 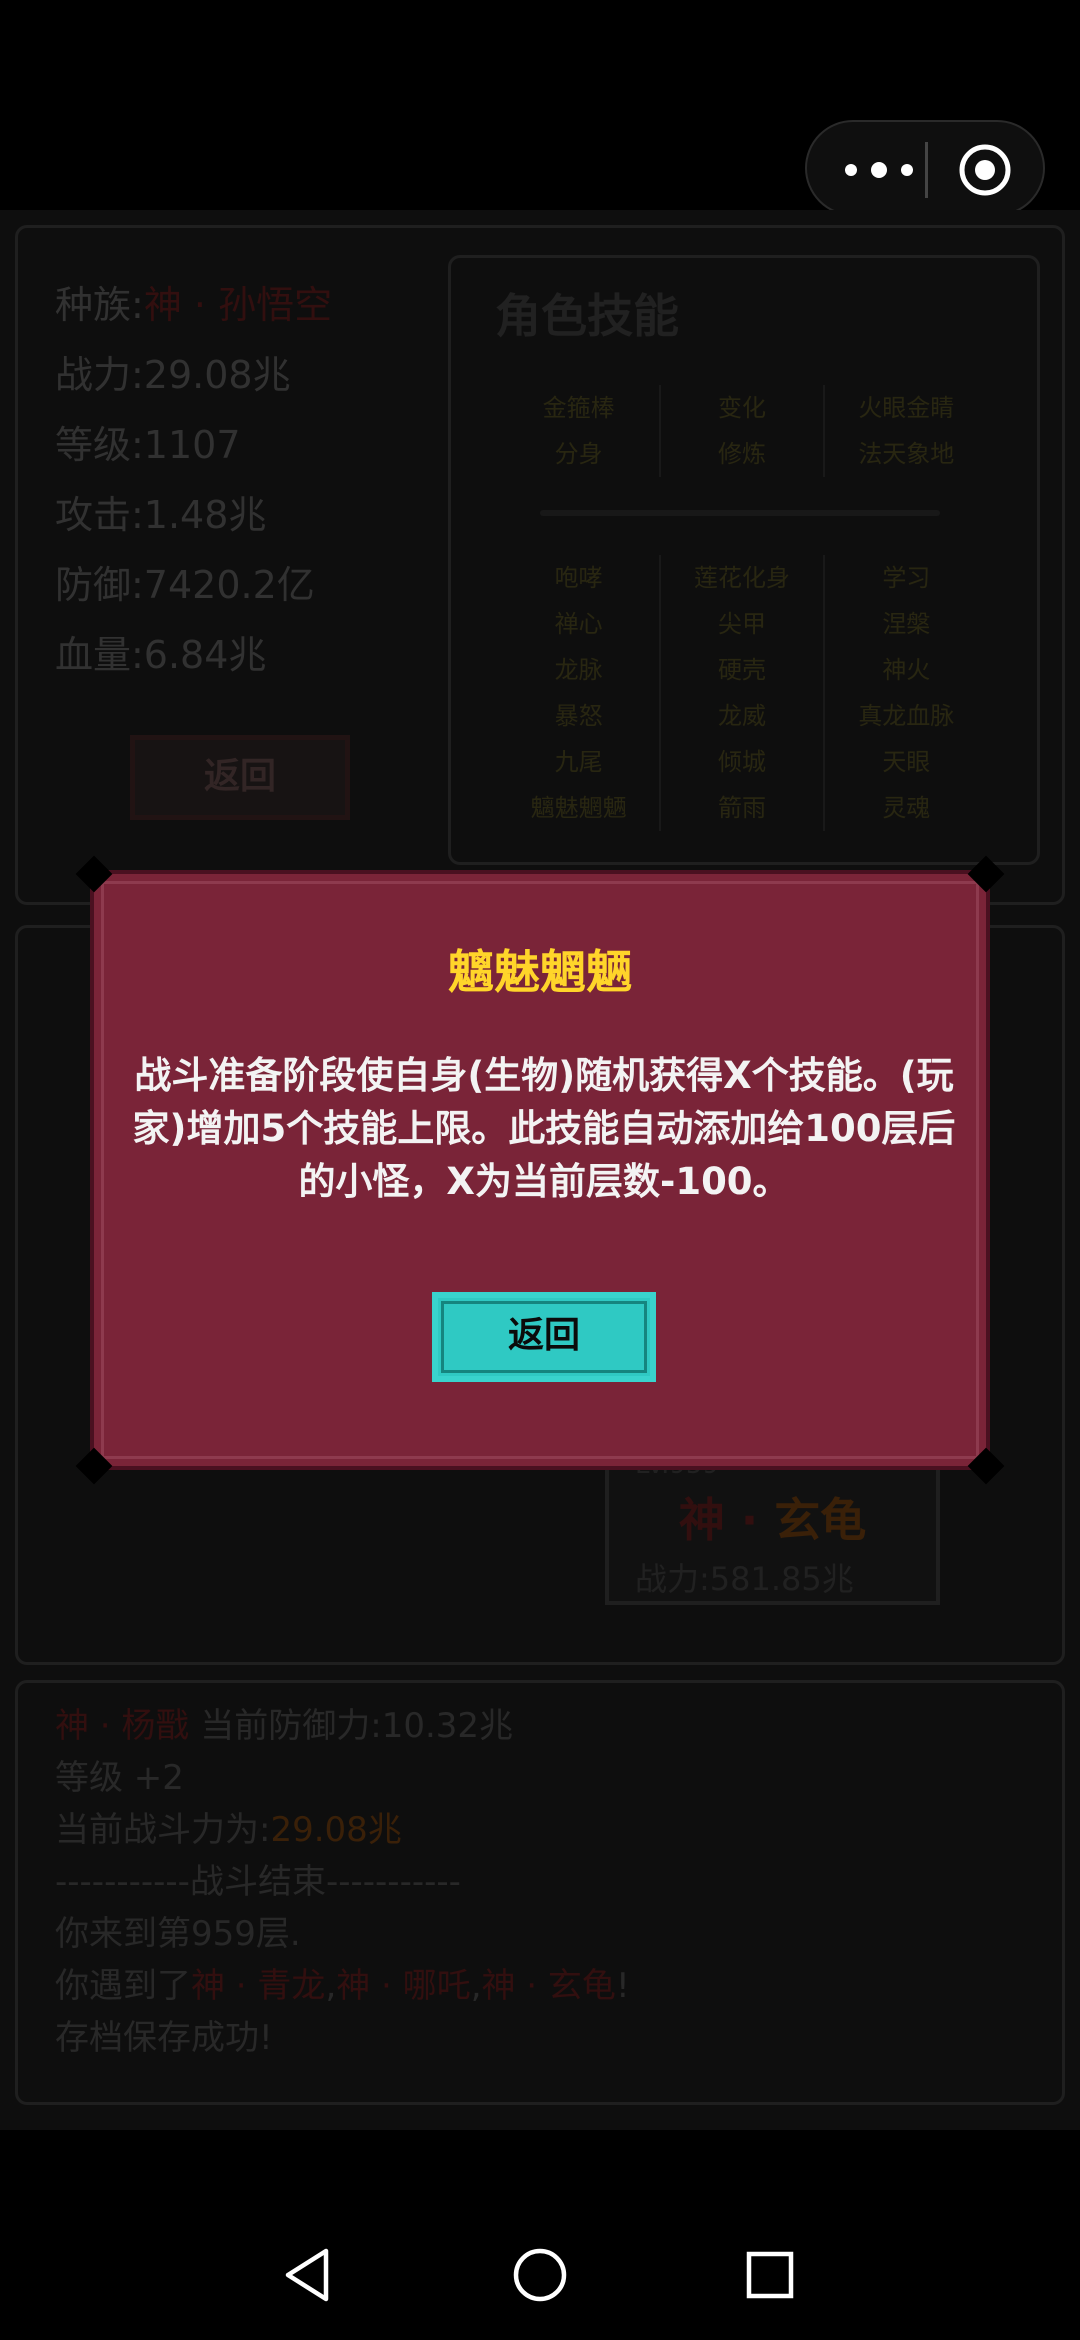 What do you see at coordinates (544, 1337) in the screenshot?
I see `modal-return-button: 返回` at bounding box center [544, 1337].